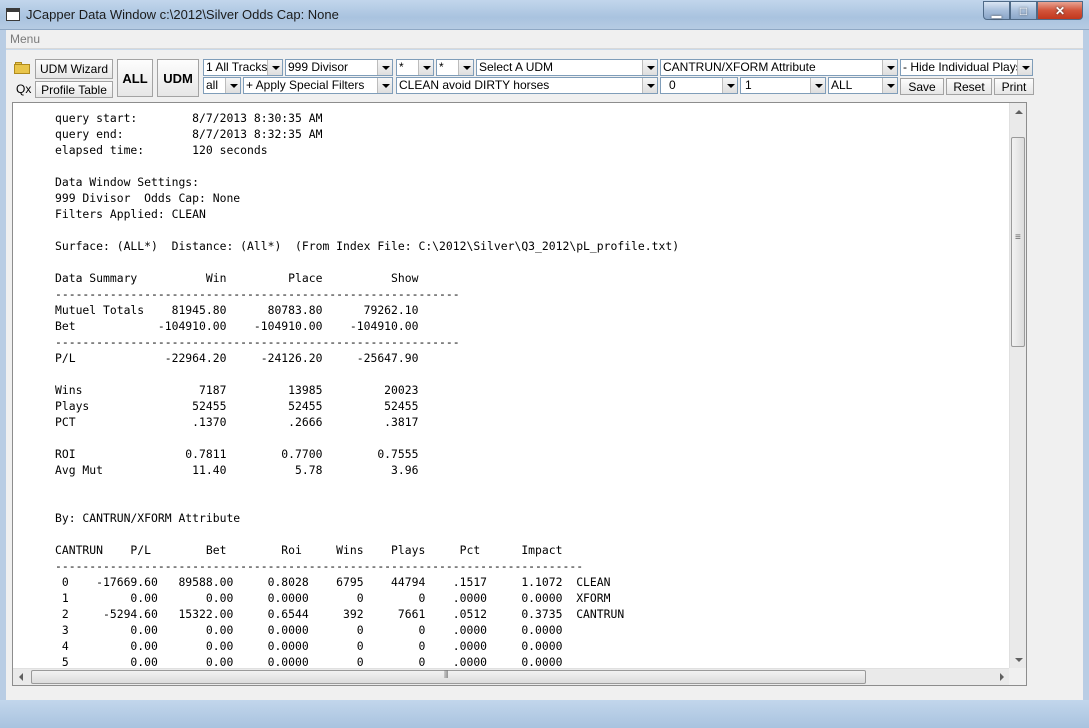 This screenshot has height=728, width=1089. I want to click on report-line: By: CANTRUN/XFORM Attribute, so click(148, 518).